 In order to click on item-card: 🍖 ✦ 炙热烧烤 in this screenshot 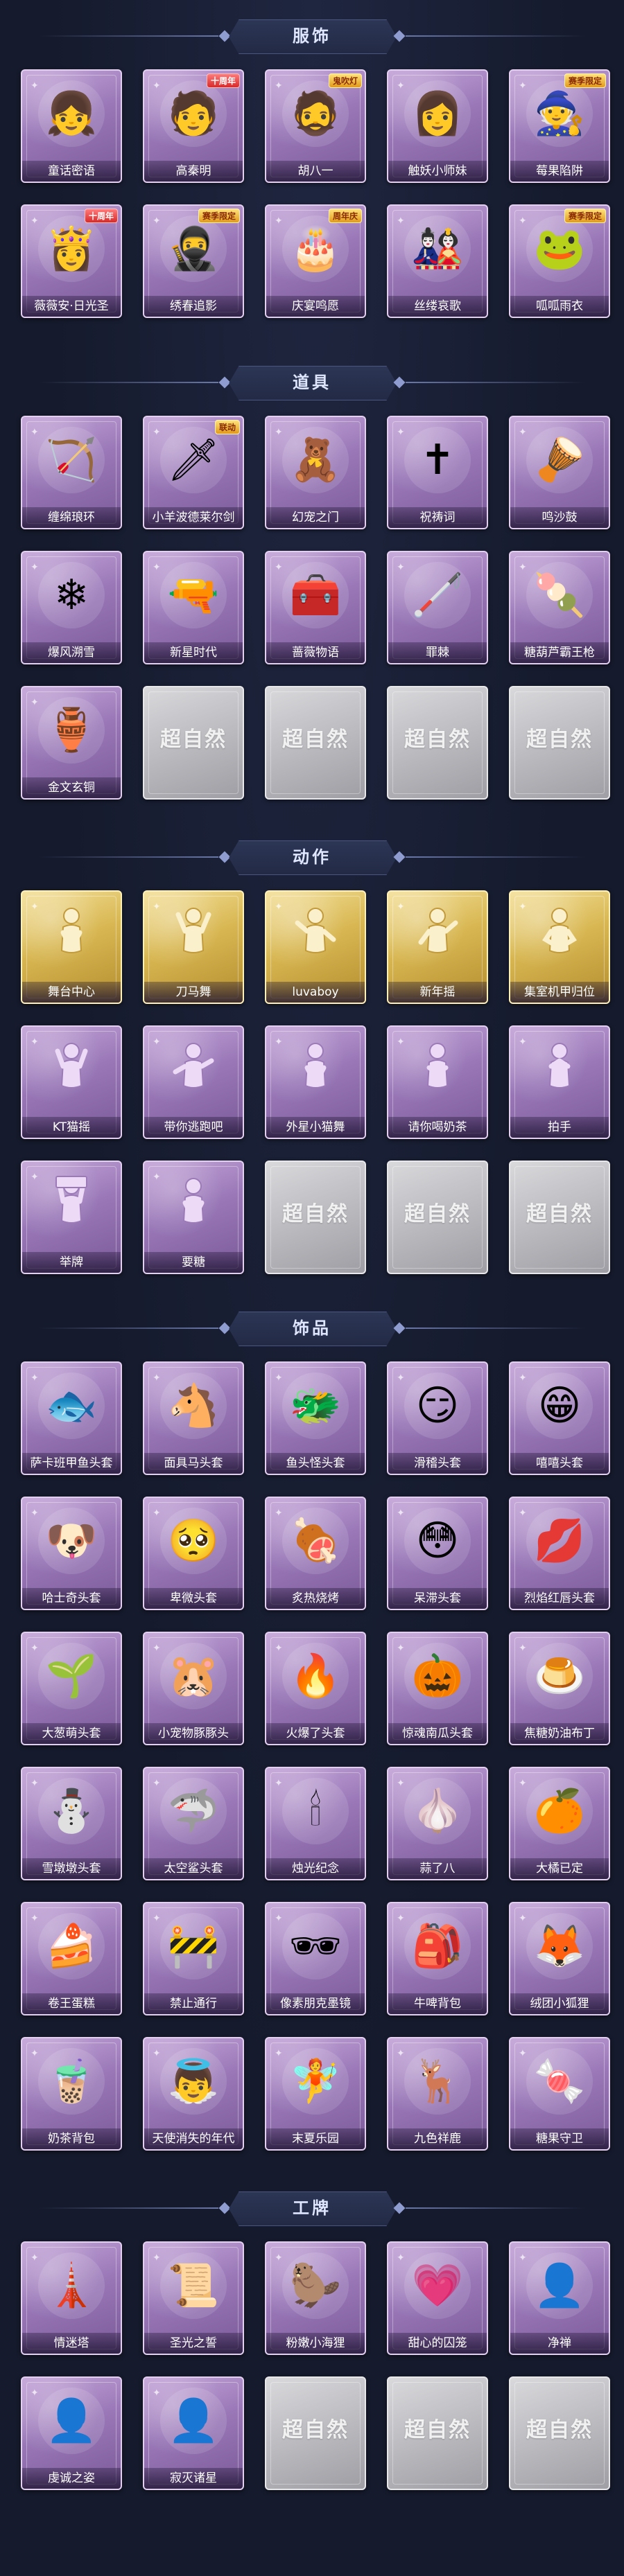, I will do `click(315, 1553)`.